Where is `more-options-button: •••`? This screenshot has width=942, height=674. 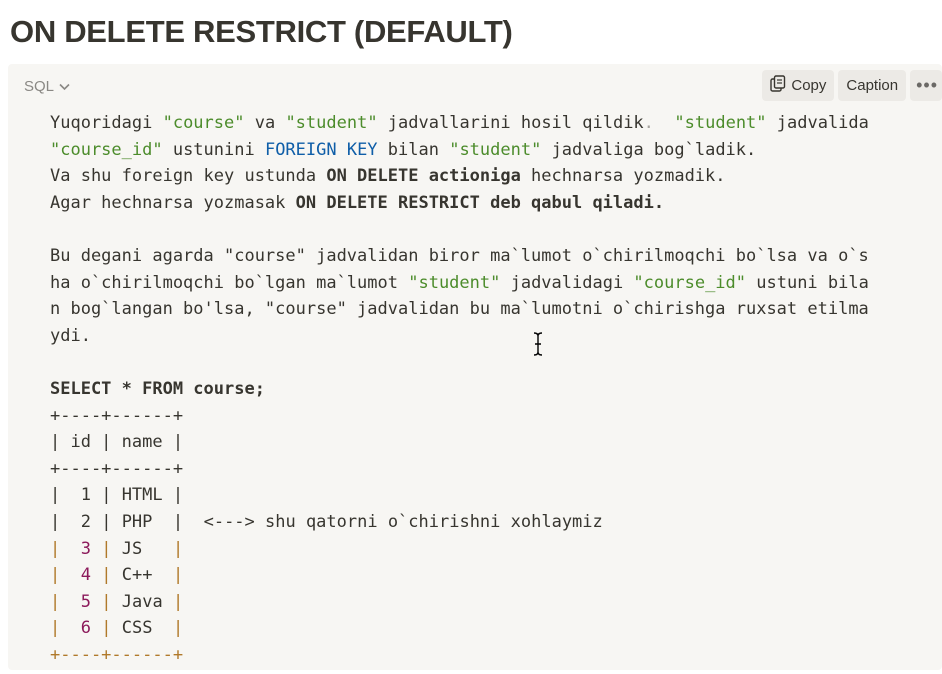 more-options-button: ••• is located at coordinates (926, 85).